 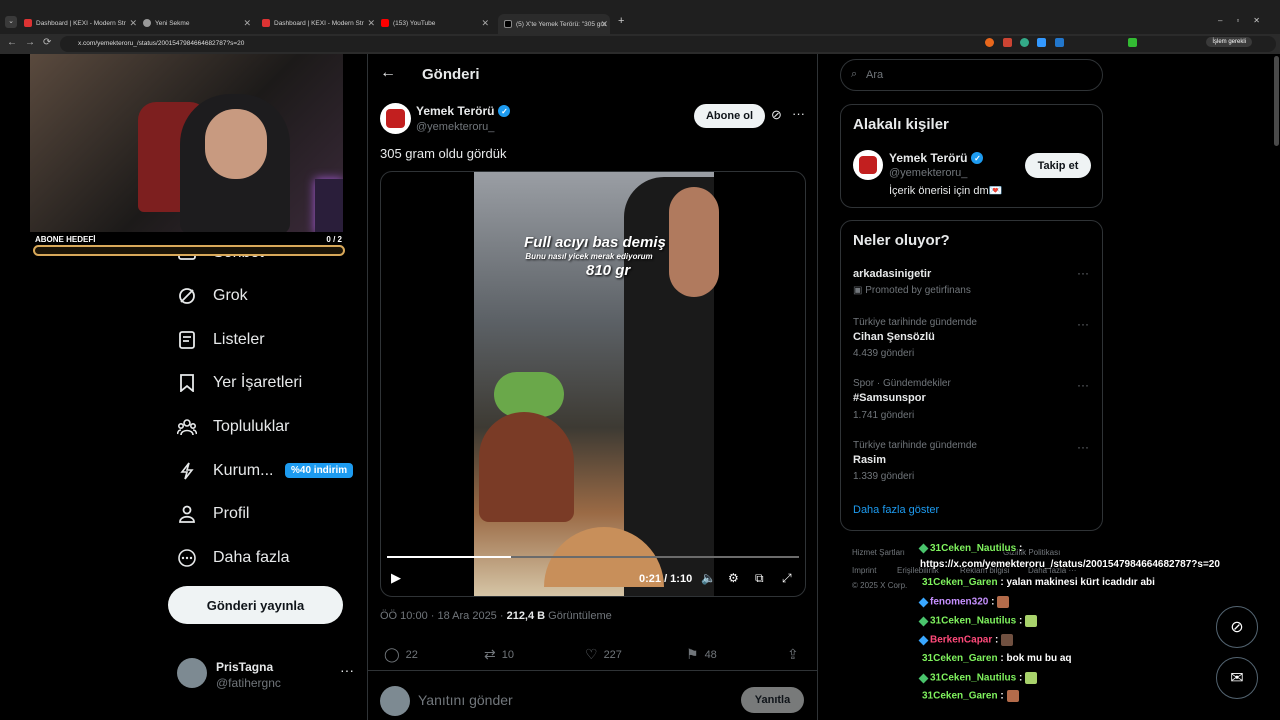 I want to click on trend-count: 1.741 gönderi, so click(x=884, y=415).